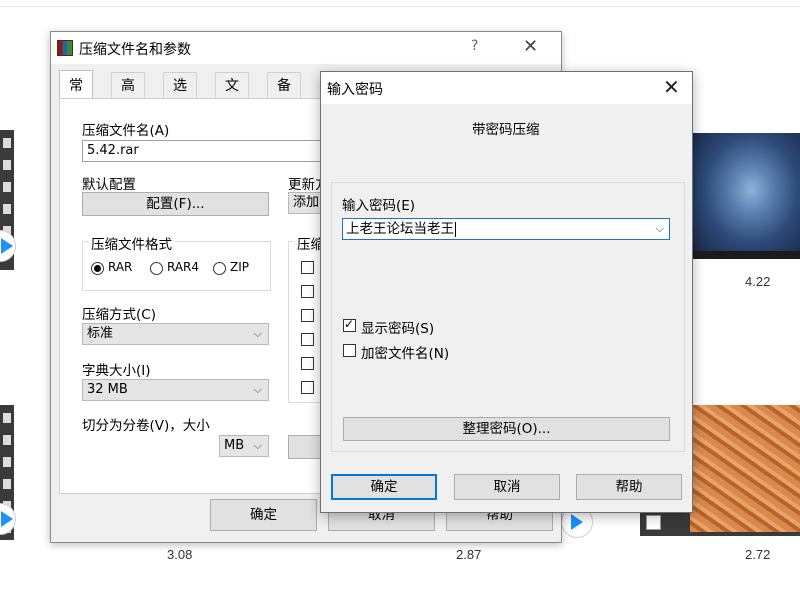  I want to click on dictionary-size-label: 字典大小(I), so click(116, 371).